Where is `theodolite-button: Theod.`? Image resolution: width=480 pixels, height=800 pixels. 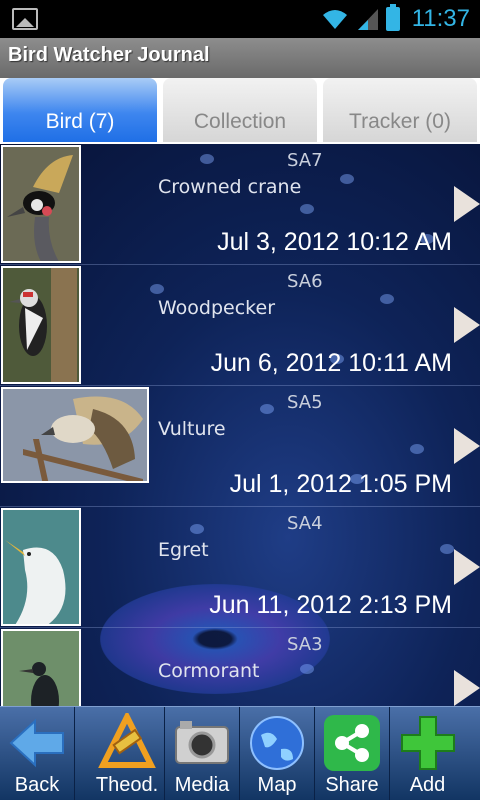
theodolite-button: Theod. is located at coordinates (127, 753).